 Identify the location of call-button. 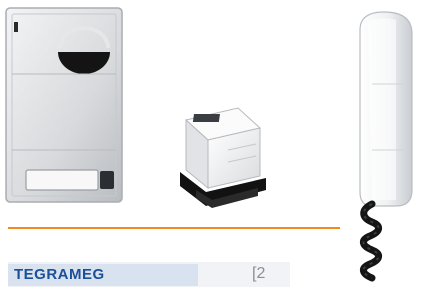
(107, 180).